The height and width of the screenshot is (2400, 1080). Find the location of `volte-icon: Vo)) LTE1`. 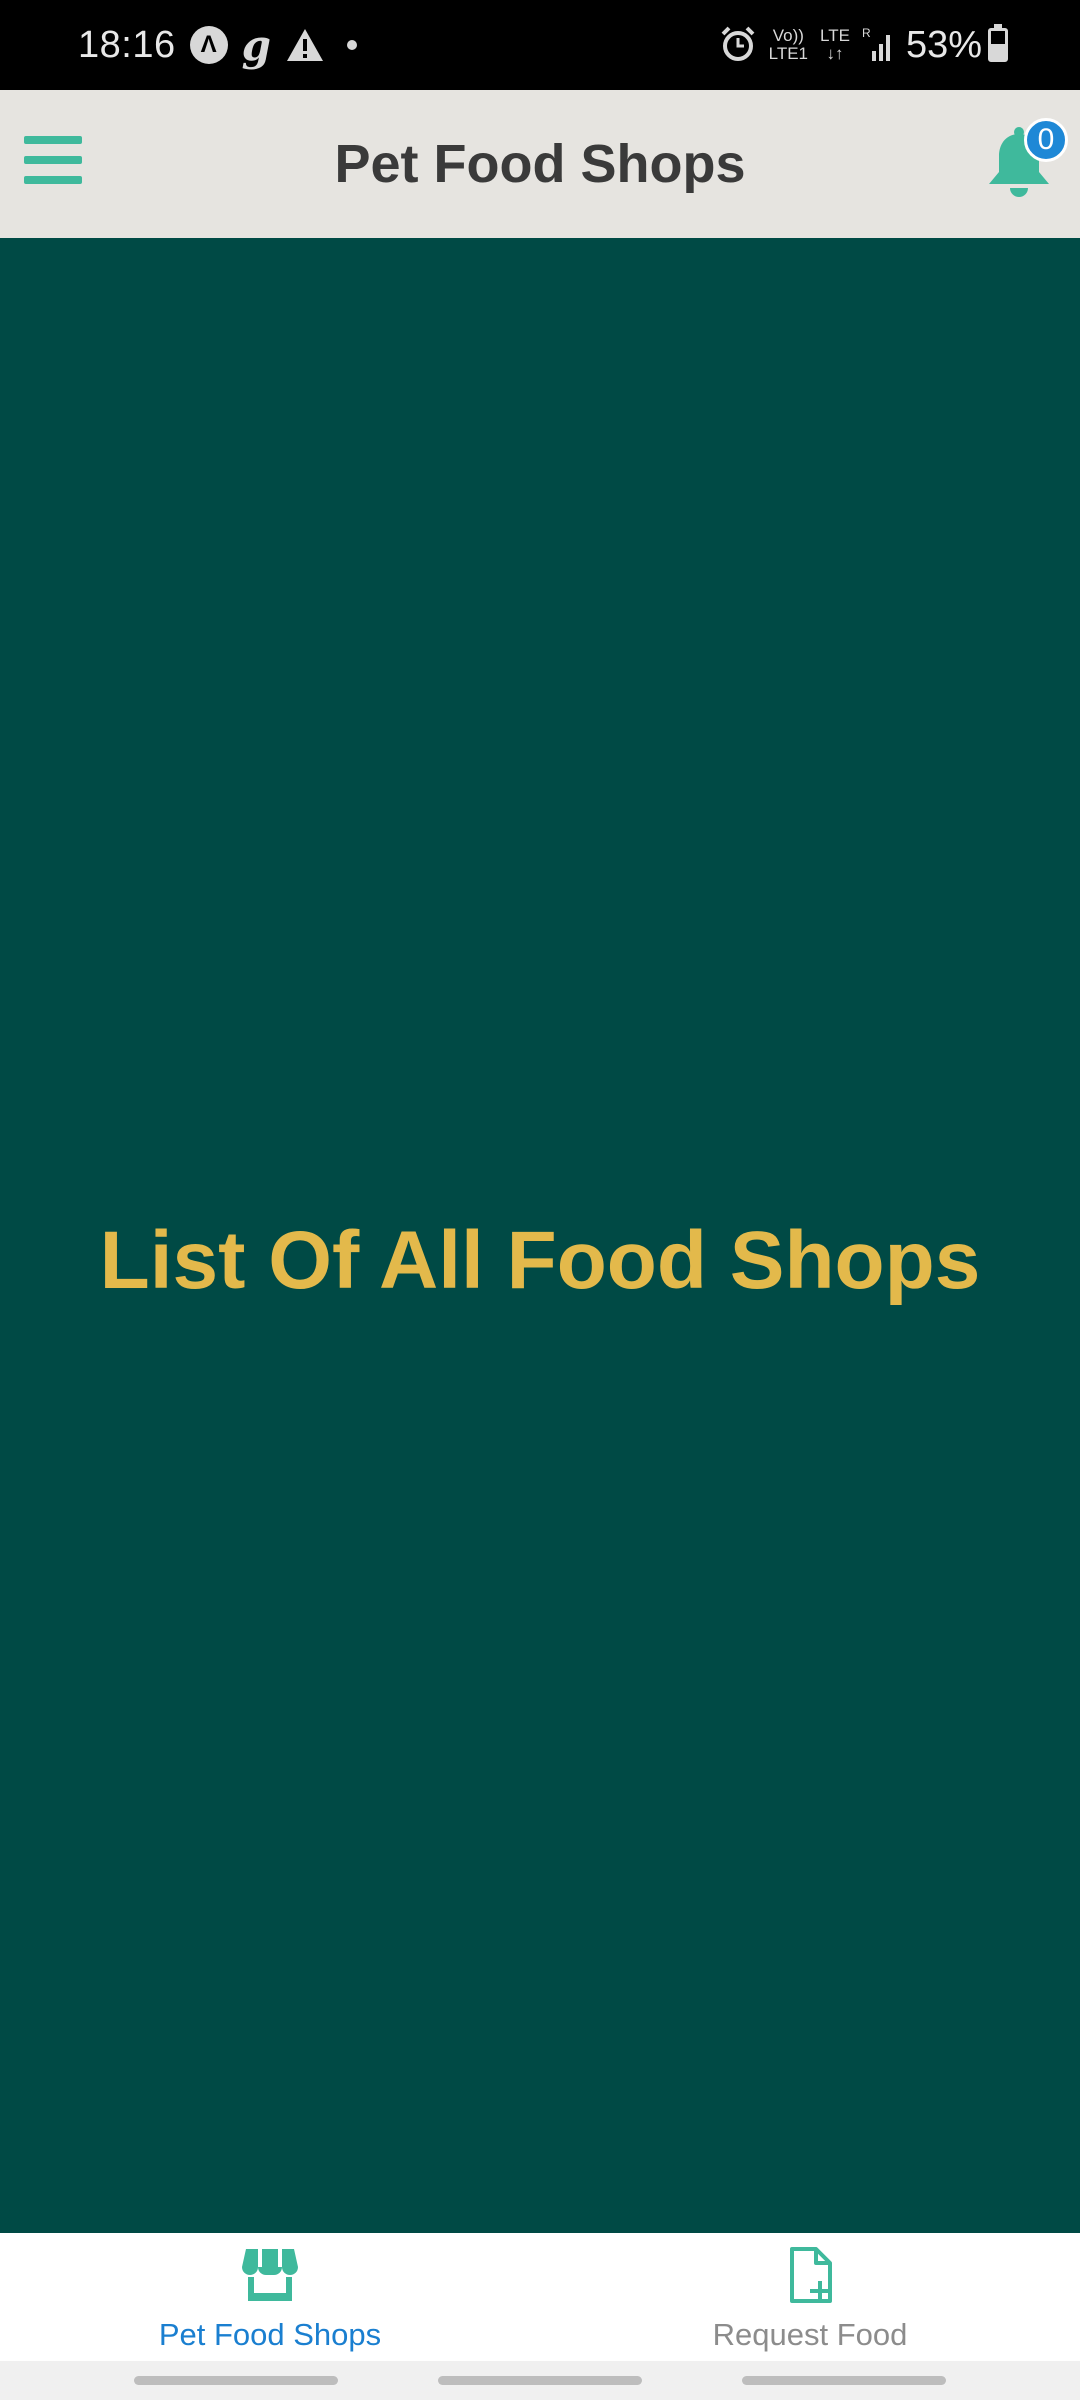

volte-icon: Vo)) LTE1 is located at coordinates (788, 44).